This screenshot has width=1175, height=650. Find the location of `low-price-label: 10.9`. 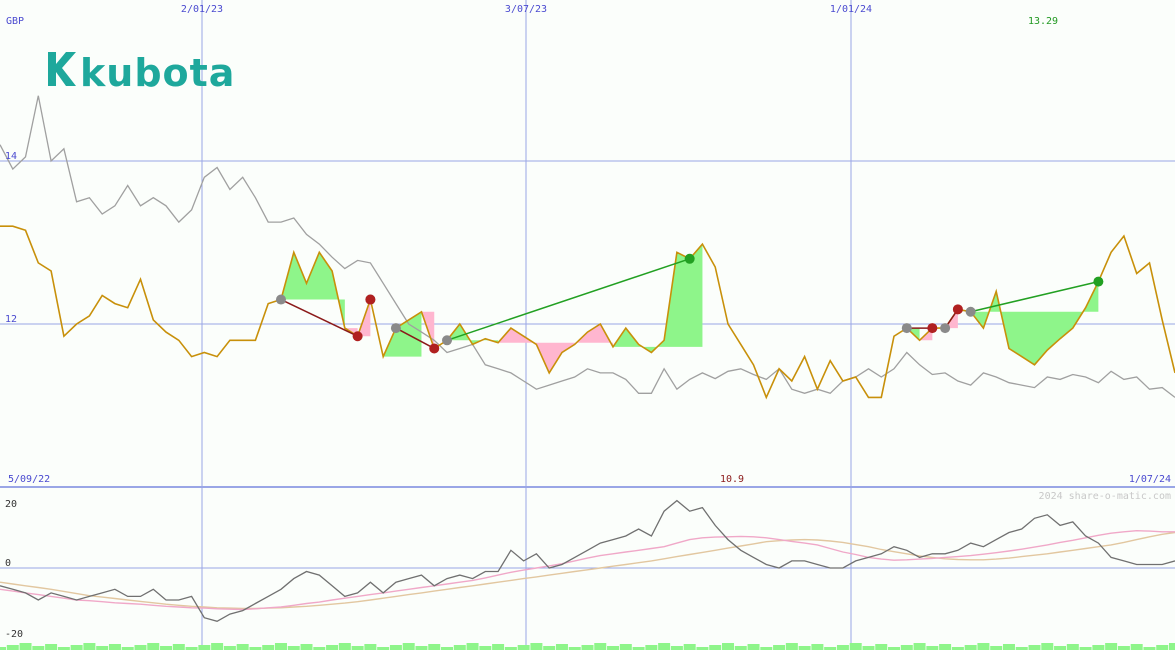

low-price-label: 10.9 is located at coordinates (732, 479).